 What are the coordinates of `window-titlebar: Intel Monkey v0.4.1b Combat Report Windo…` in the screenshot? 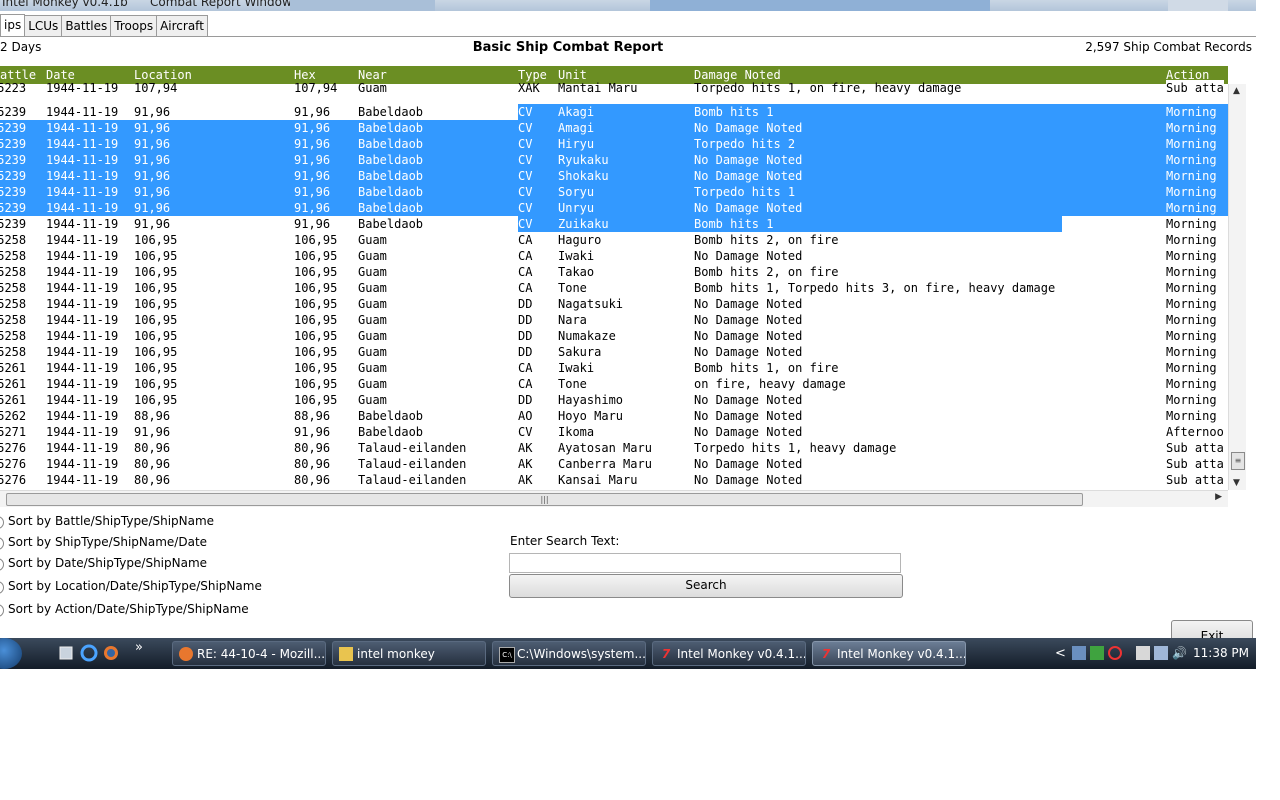 It's located at (628, 5).